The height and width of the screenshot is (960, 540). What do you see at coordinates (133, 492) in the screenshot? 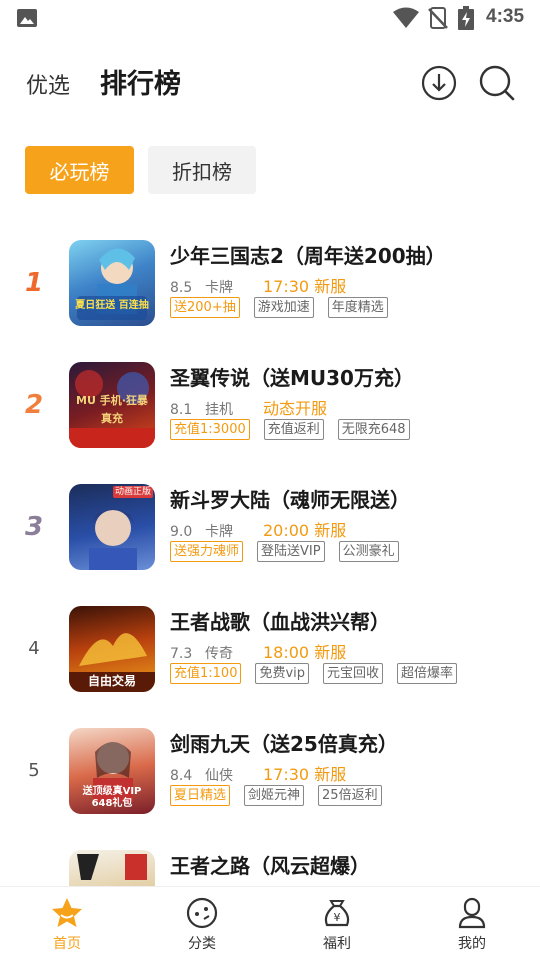
I see `thumbnail-caption: 动画正版` at bounding box center [133, 492].